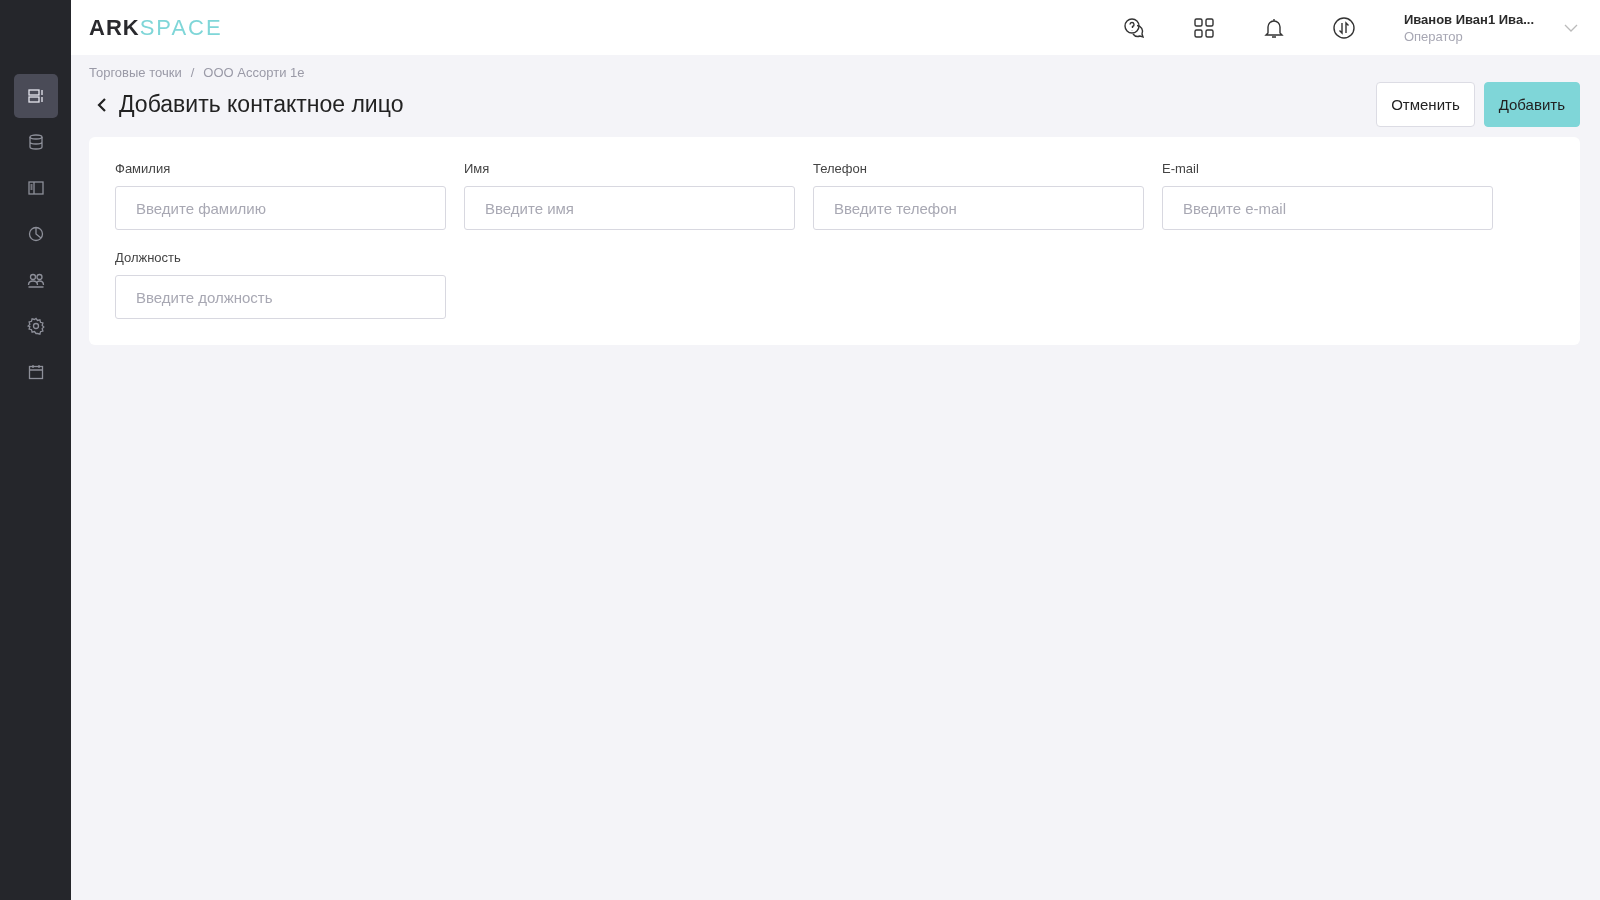  Describe the element at coordinates (1343, 27) in the screenshot. I see `sync-icon` at that location.